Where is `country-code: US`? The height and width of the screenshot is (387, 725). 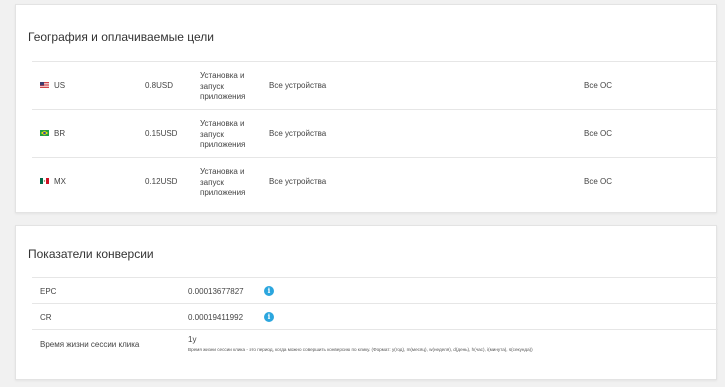
country-code: US is located at coordinates (60, 85).